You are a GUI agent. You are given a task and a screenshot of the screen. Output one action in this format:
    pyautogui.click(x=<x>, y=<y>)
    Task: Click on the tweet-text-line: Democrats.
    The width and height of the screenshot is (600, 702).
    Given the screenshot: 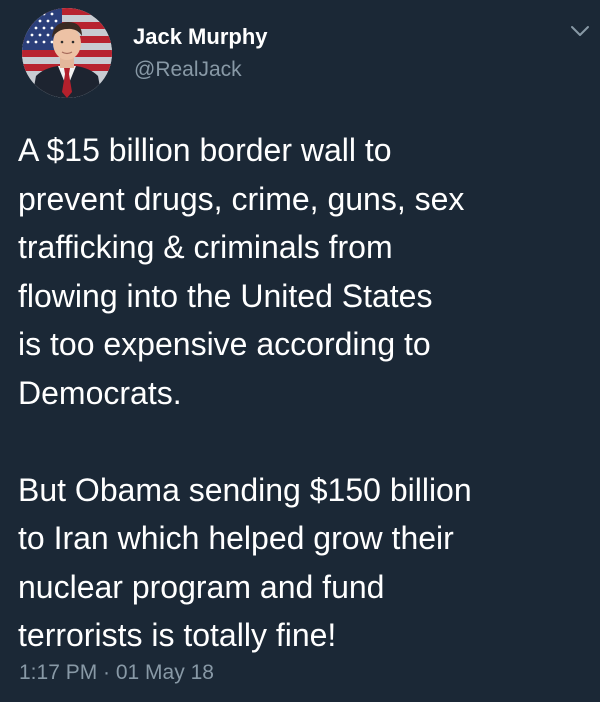 What is the action you would take?
    pyautogui.click(x=100, y=392)
    